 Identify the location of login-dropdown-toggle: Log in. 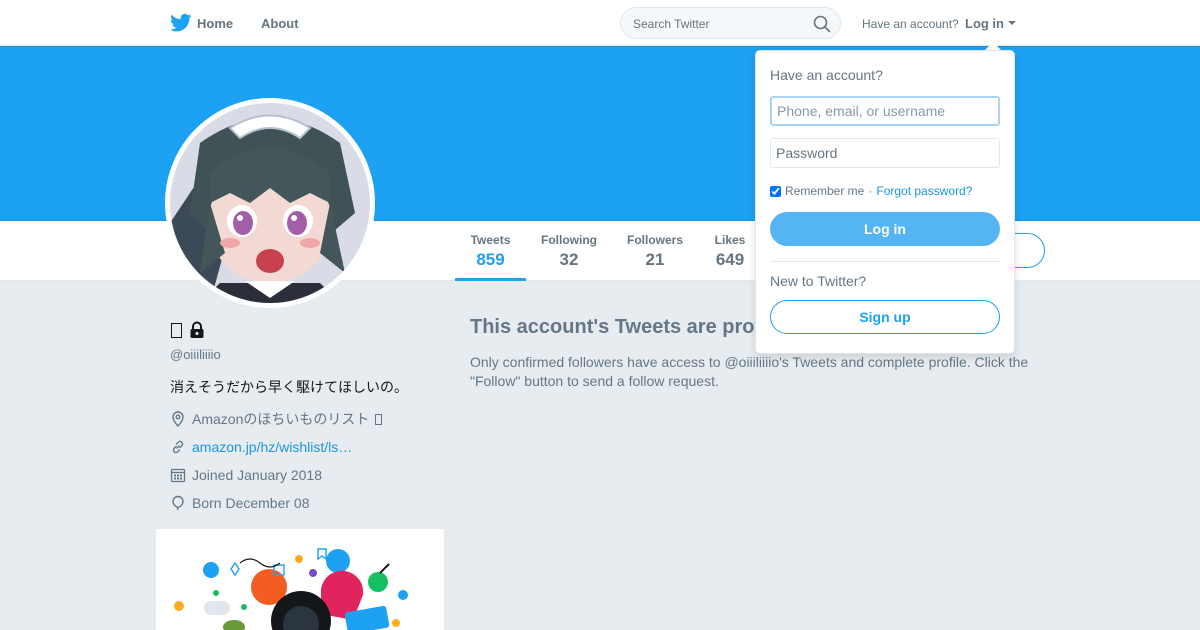
(984, 23).